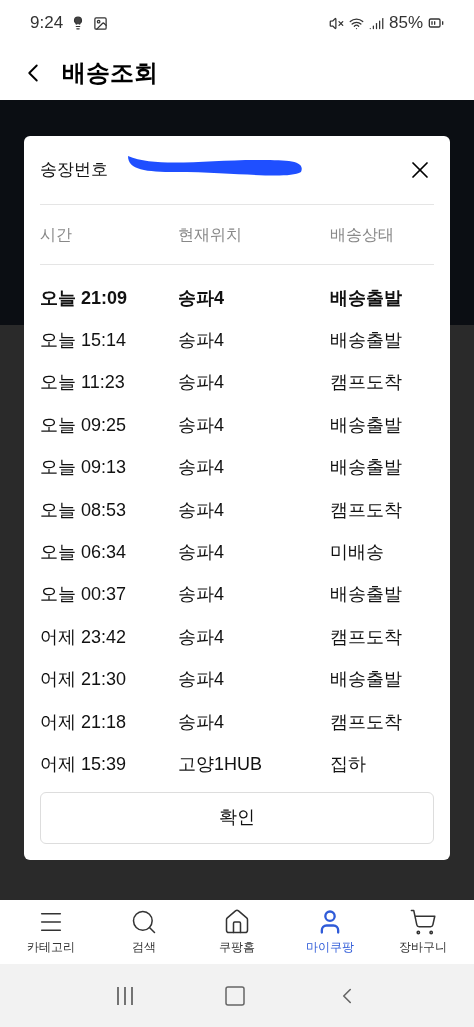 The height and width of the screenshot is (1027, 474). I want to click on time-cell-text: 어제 15:39, so click(84, 764).